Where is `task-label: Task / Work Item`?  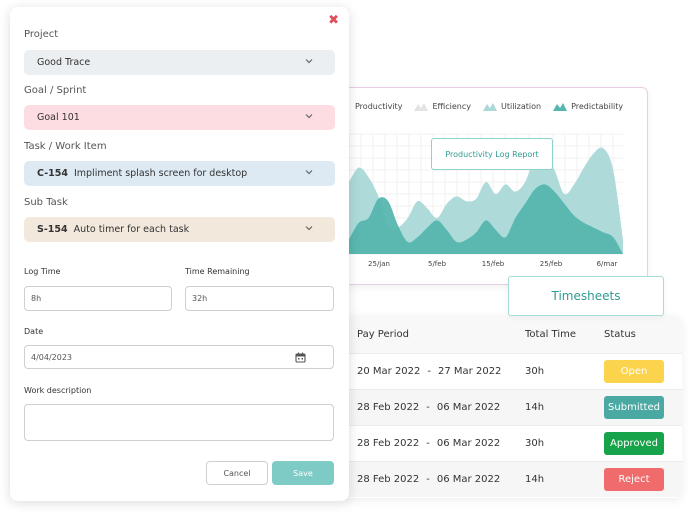
task-label: Task / Work Item is located at coordinates (65, 146).